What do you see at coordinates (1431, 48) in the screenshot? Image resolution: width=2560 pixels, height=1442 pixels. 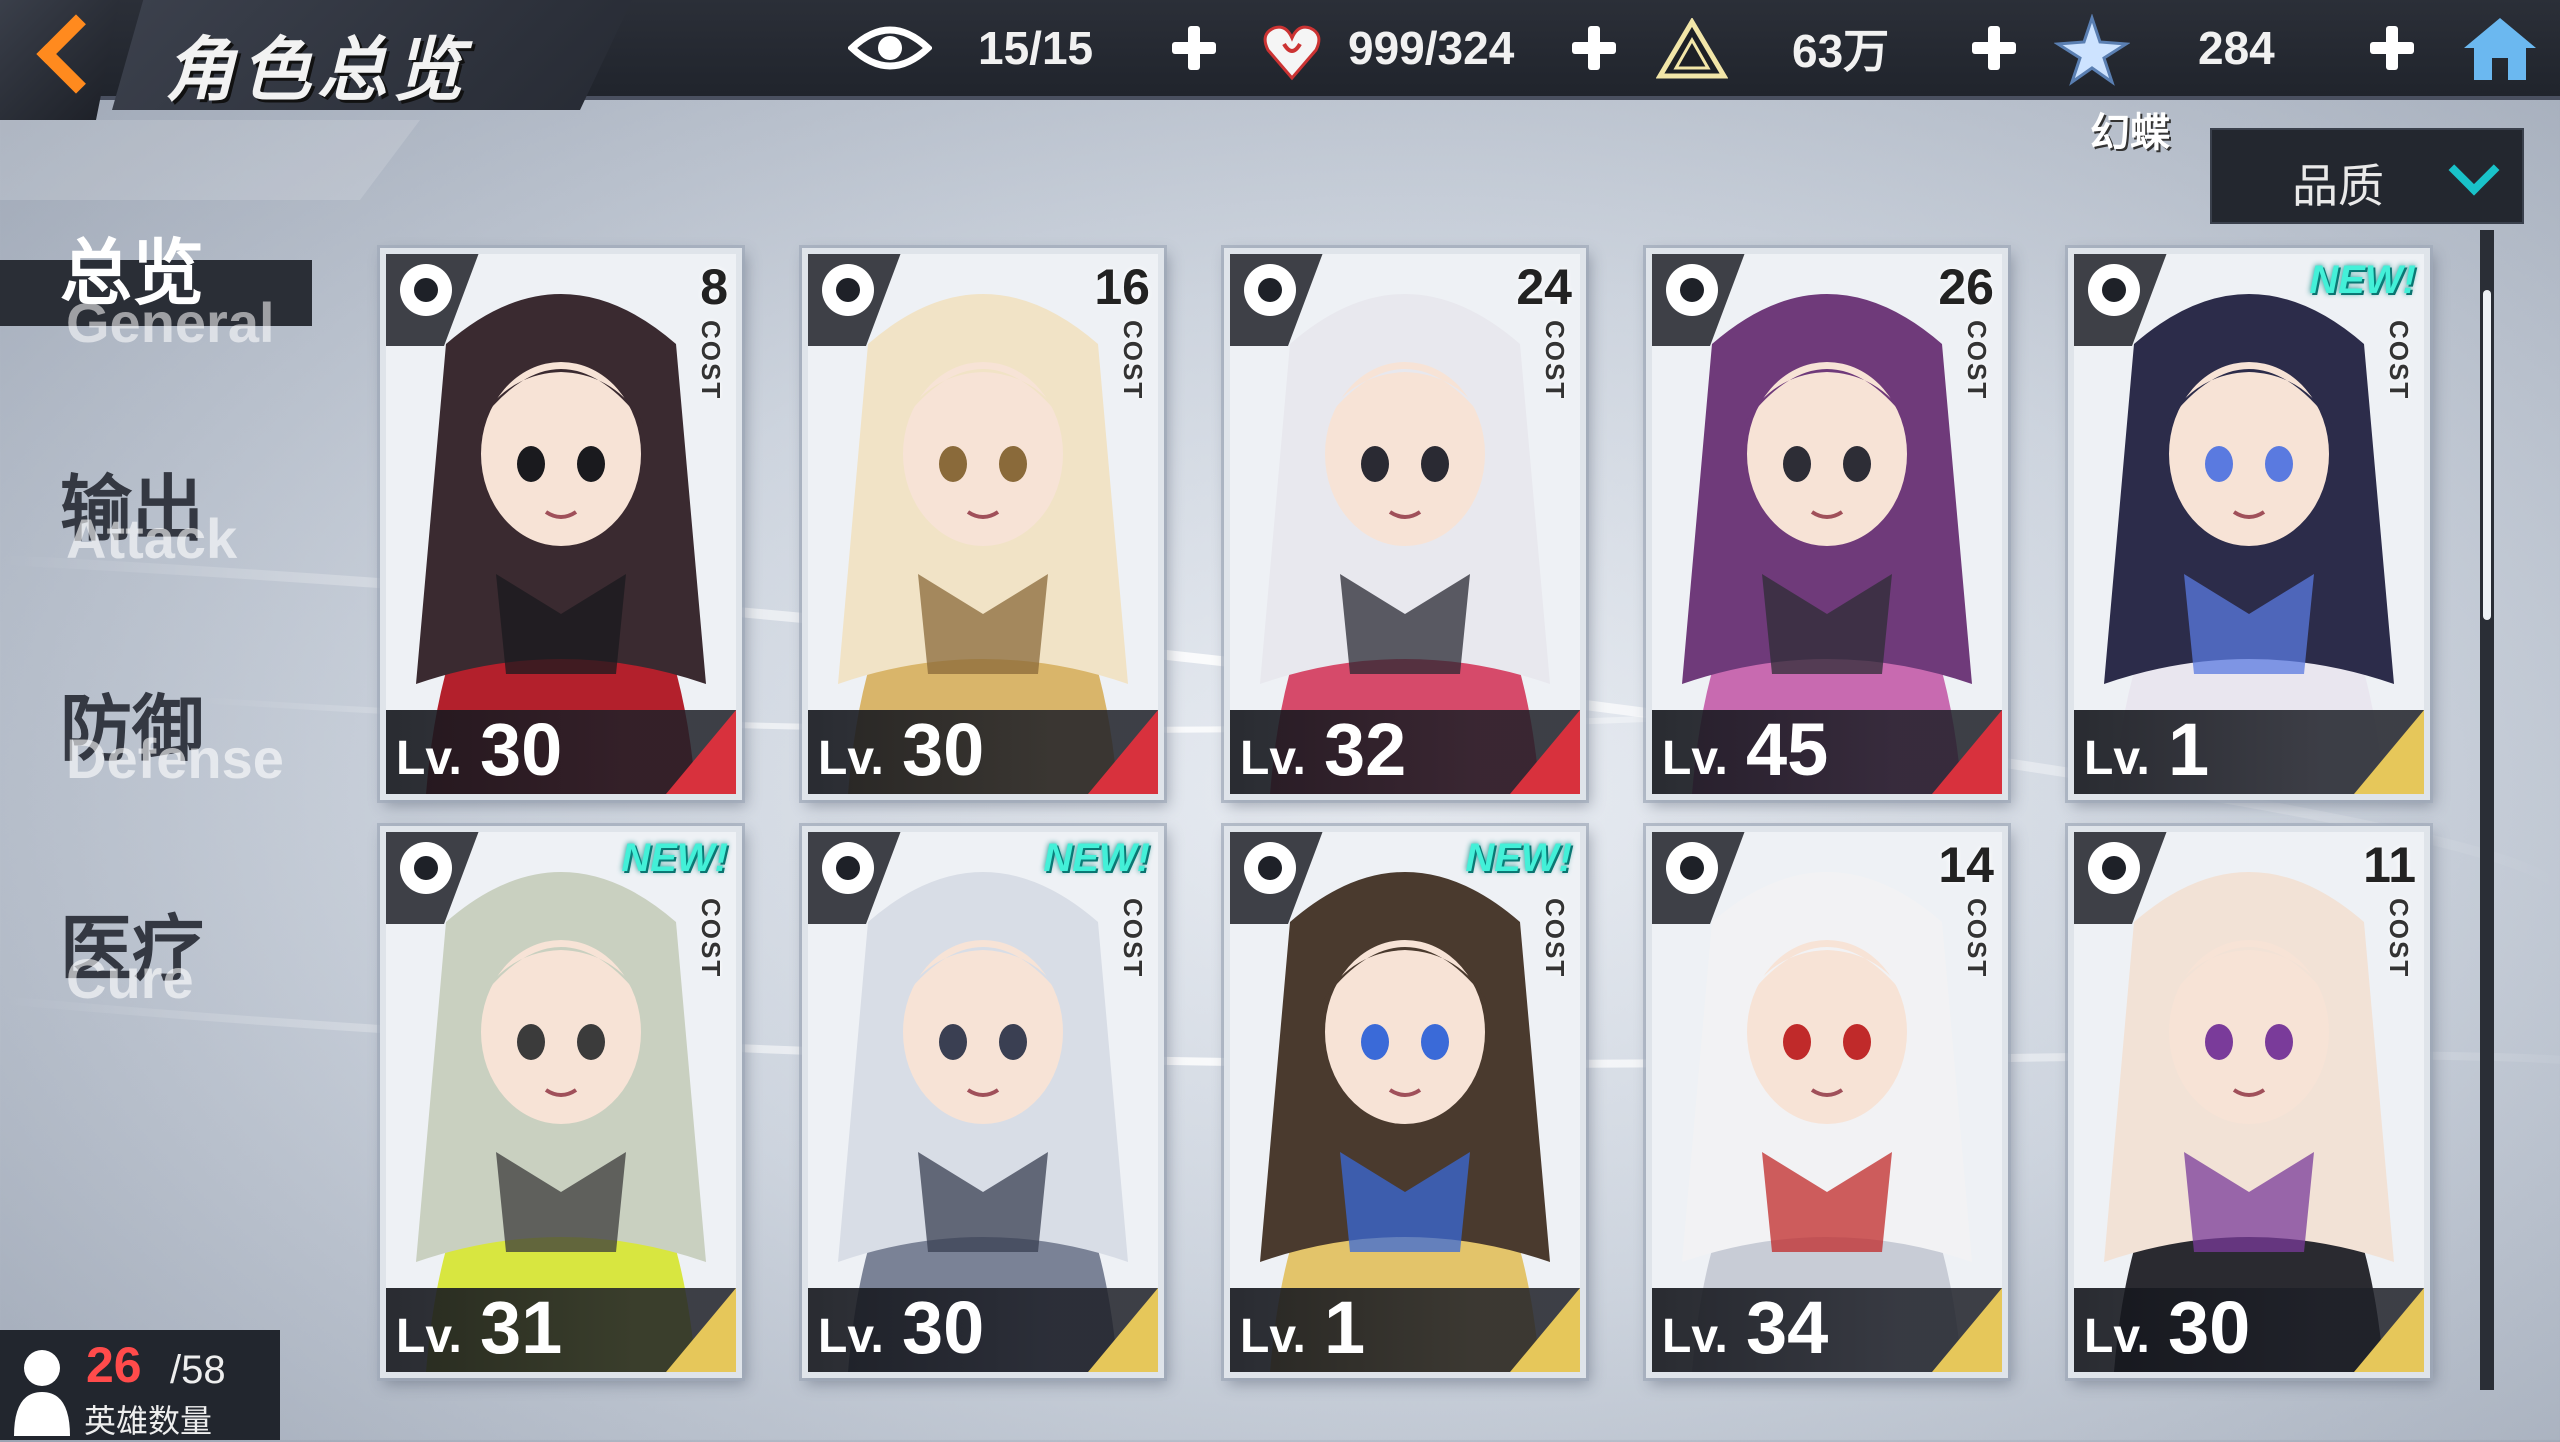 I see `energy-value: 999/324` at bounding box center [1431, 48].